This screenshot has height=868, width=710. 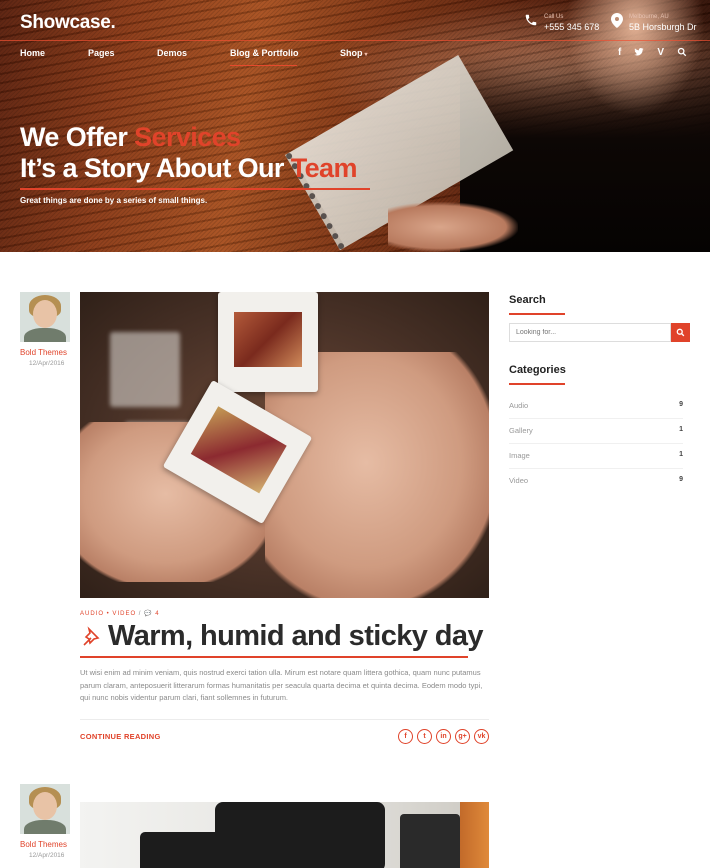 What do you see at coordinates (660, 53) in the screenshot?
I see `vimeo-icon: V` at bounding box center [660, 53].